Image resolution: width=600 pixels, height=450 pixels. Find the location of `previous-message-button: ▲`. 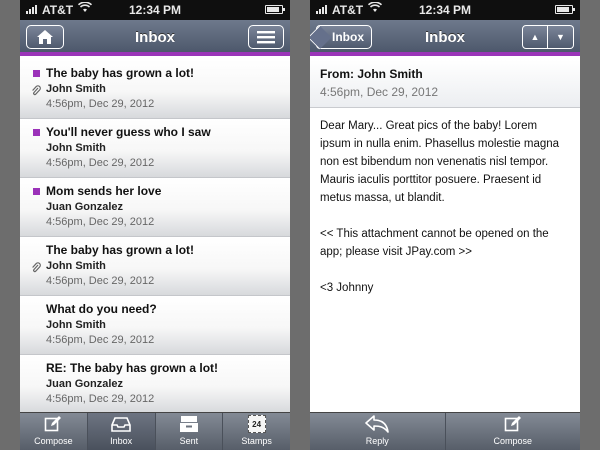

previous-message-button: ▲ is located at coordinates (535, 37).